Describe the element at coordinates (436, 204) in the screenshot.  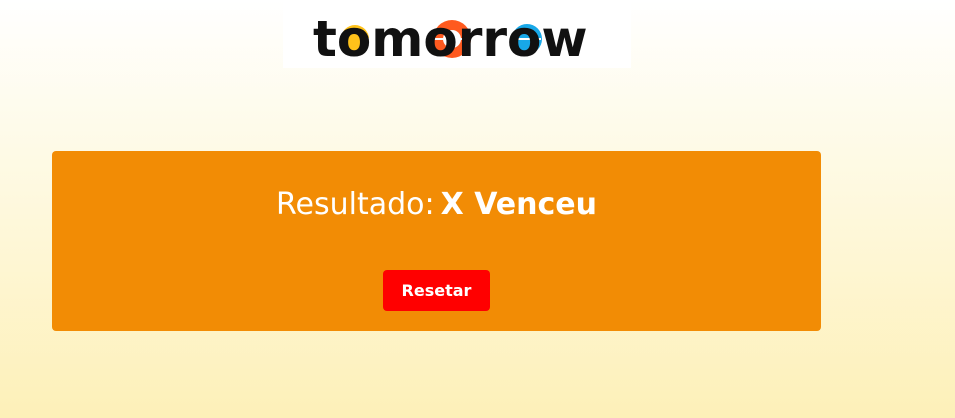
I see `result-line: Resultado: X Venceu` at that location.